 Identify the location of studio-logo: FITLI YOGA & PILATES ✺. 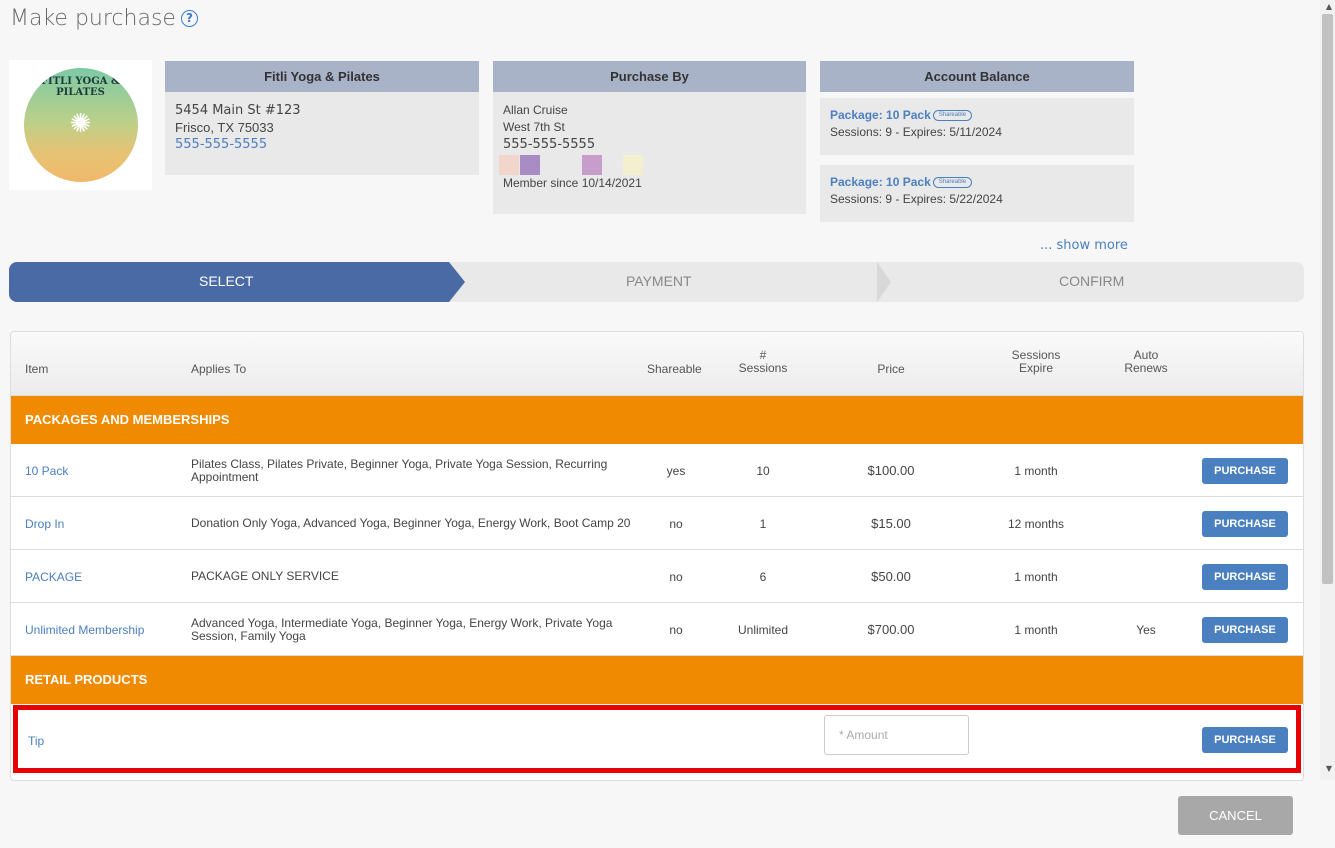
(80, 125).